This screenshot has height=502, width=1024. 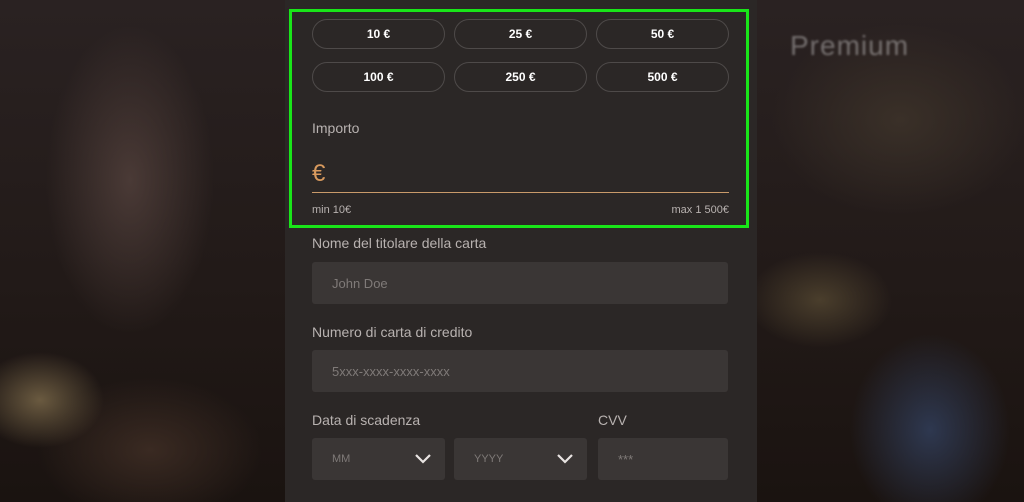 I want to click on card-number-input, so click(x=520, y=371).